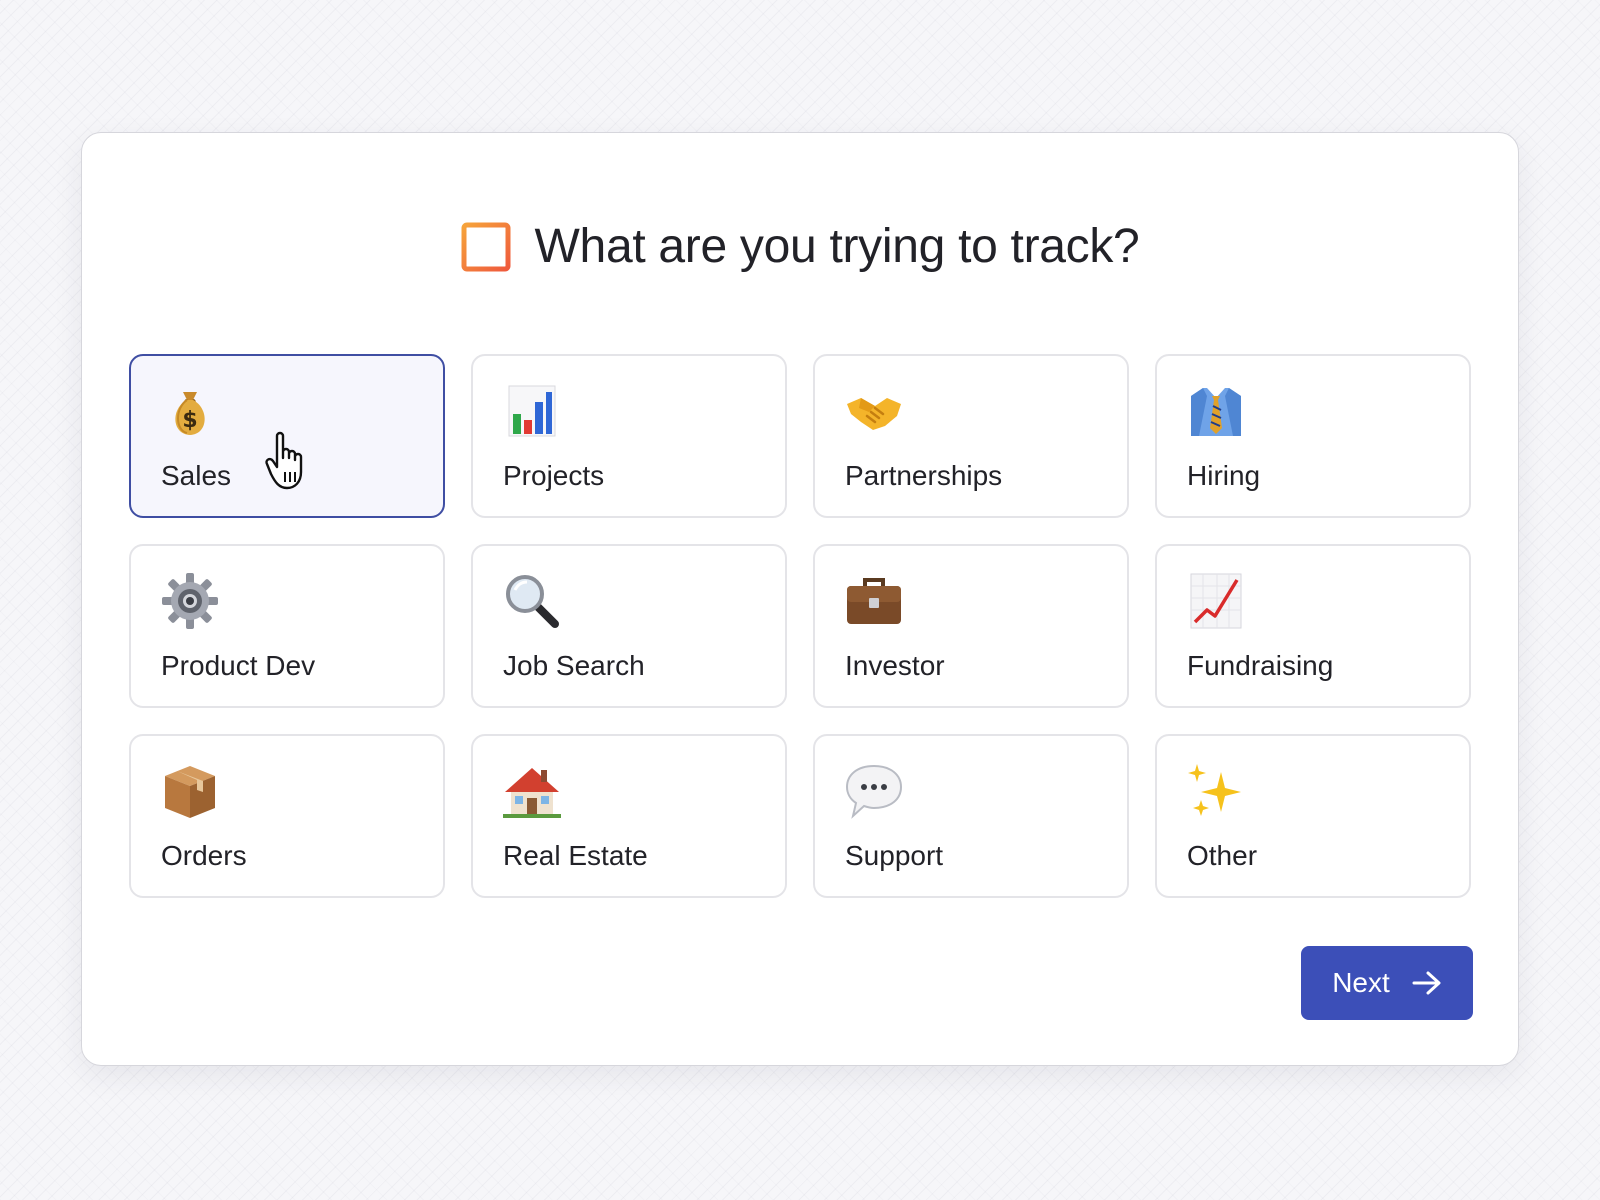 The width and height of the screenshot is (1600, 1200). Describe the element at coordinates (554, 475) in the screenshot. I see `option-label: Projects` at that location.